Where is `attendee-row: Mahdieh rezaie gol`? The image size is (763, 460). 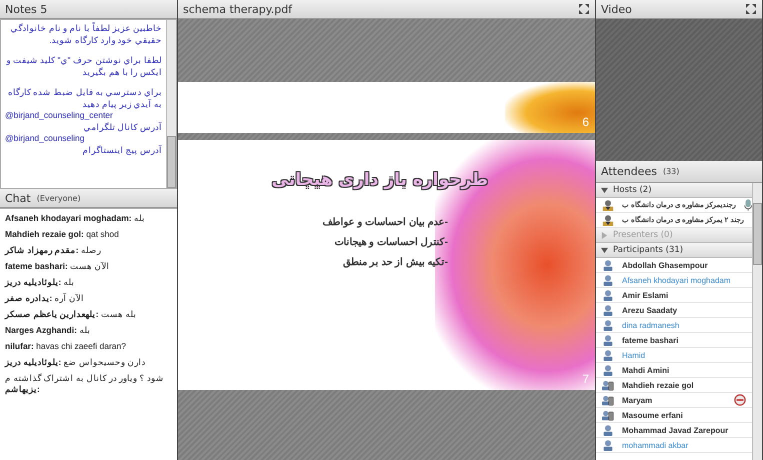 attendee-row: Mahdieh rezaie gol is located at coordinates (674, 385).